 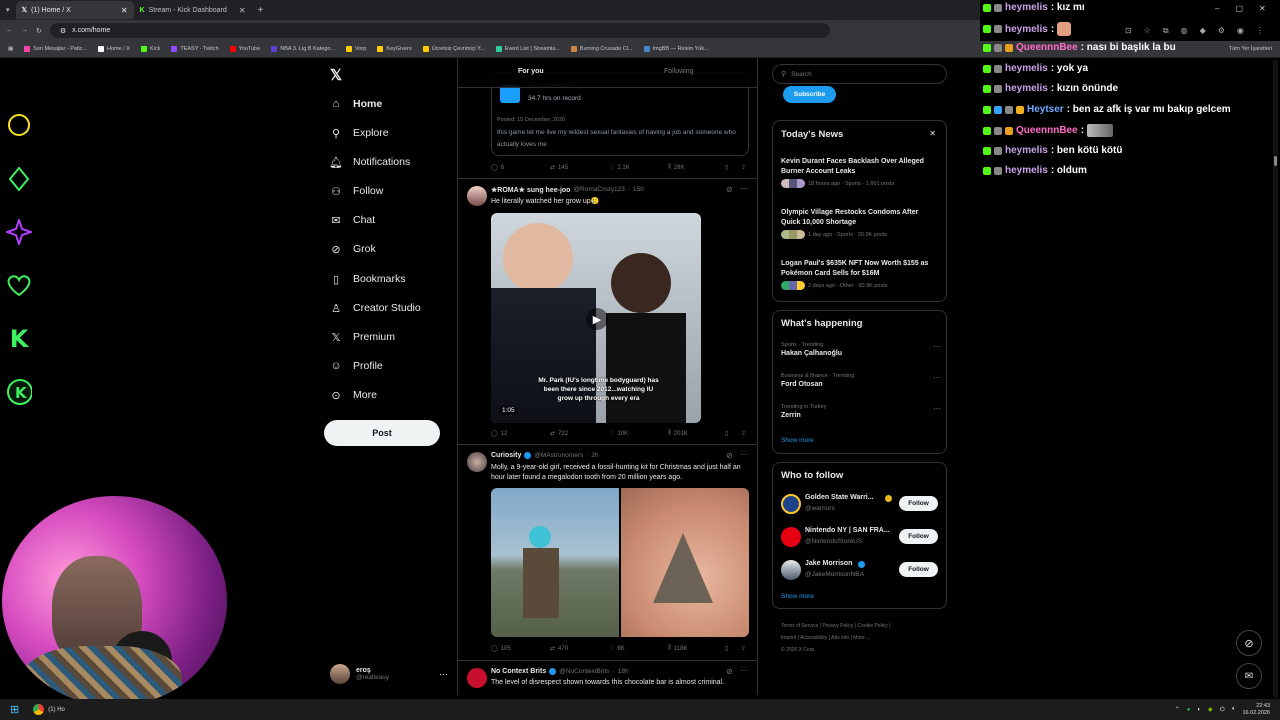 What do you see at coordinates (1177, 709) in the screenshot?
I see `tray-chevron-icon: ⌃` at bounding box center [1177, 709].